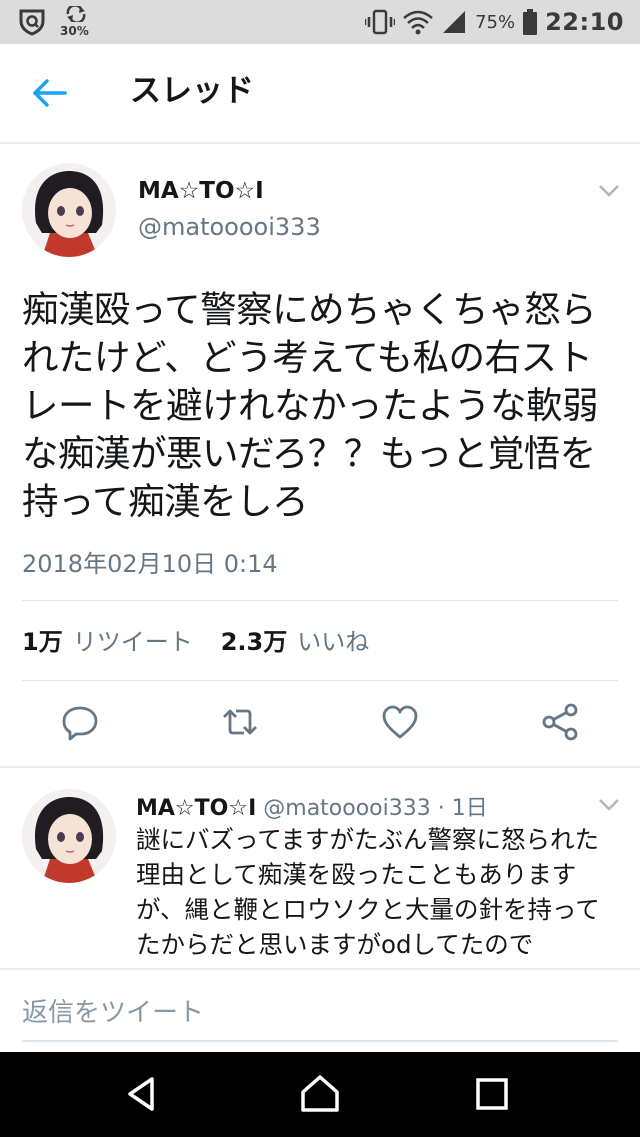 This screenshot has height=1137, width=640. Describe the element at coordinates (400, 722) in the screenshot. I see `like-icon` at that location.